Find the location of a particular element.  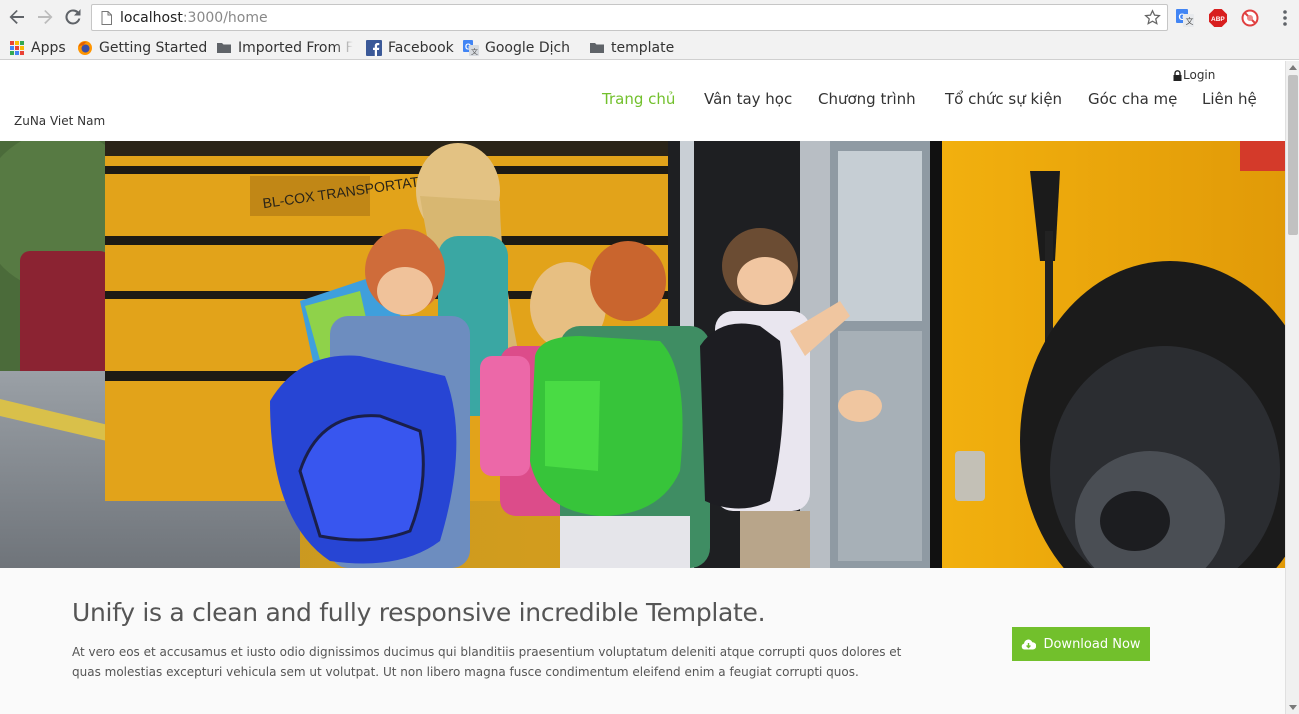

scrollbar-thumb is located at coordinates (1293, 155).